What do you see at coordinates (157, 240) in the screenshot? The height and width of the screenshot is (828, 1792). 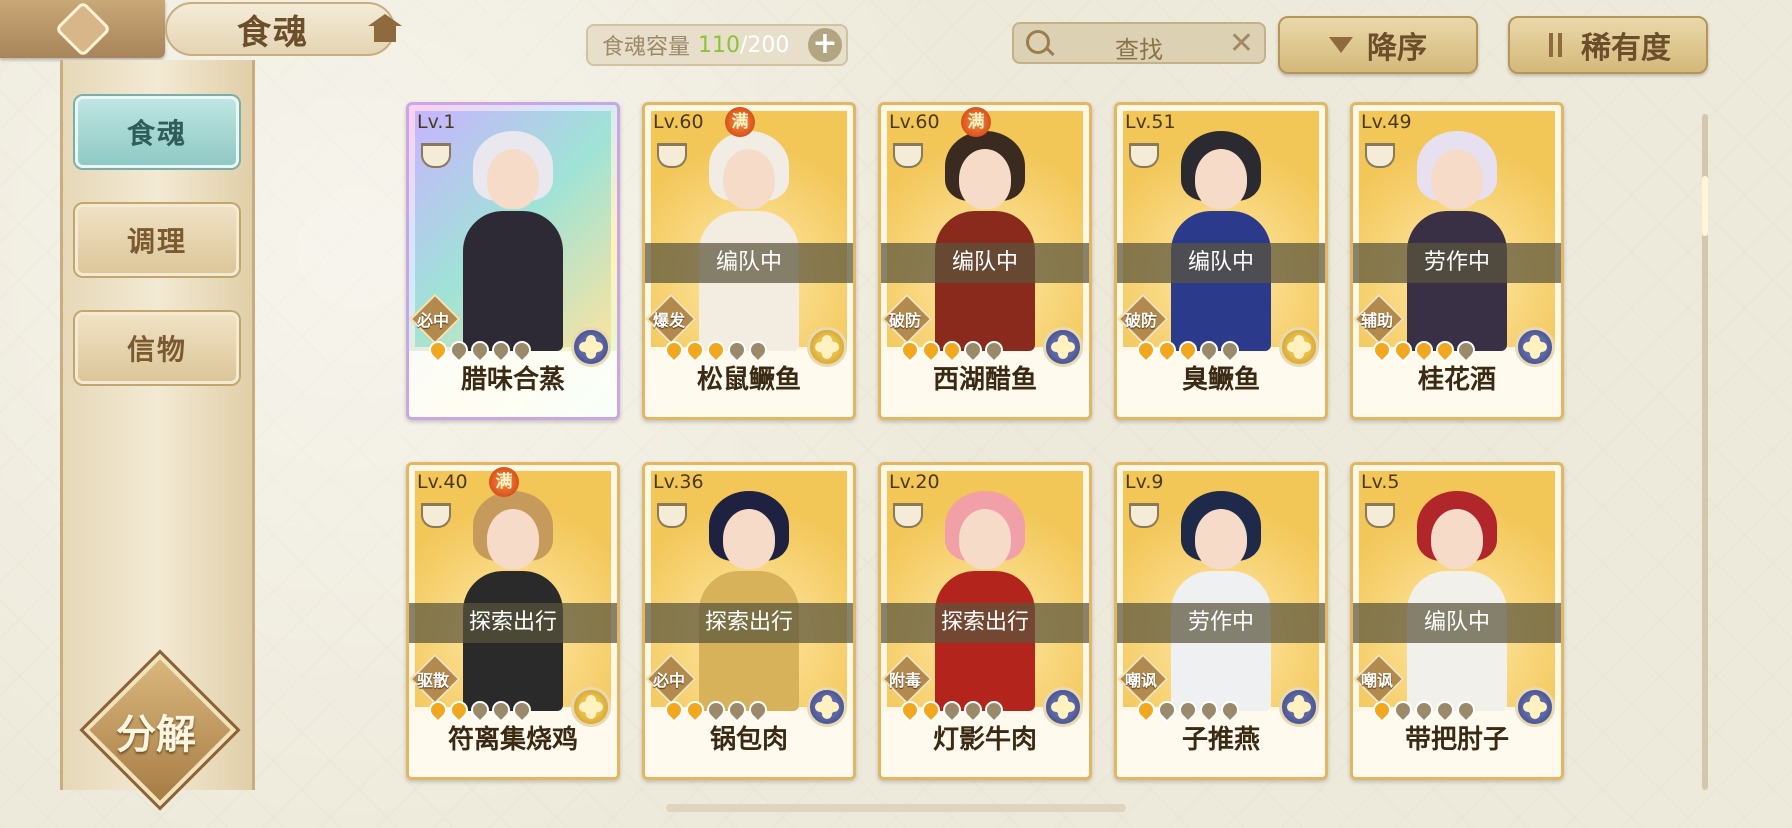 I see `tab-cooking: 调理` at bounding box center [157, 240].